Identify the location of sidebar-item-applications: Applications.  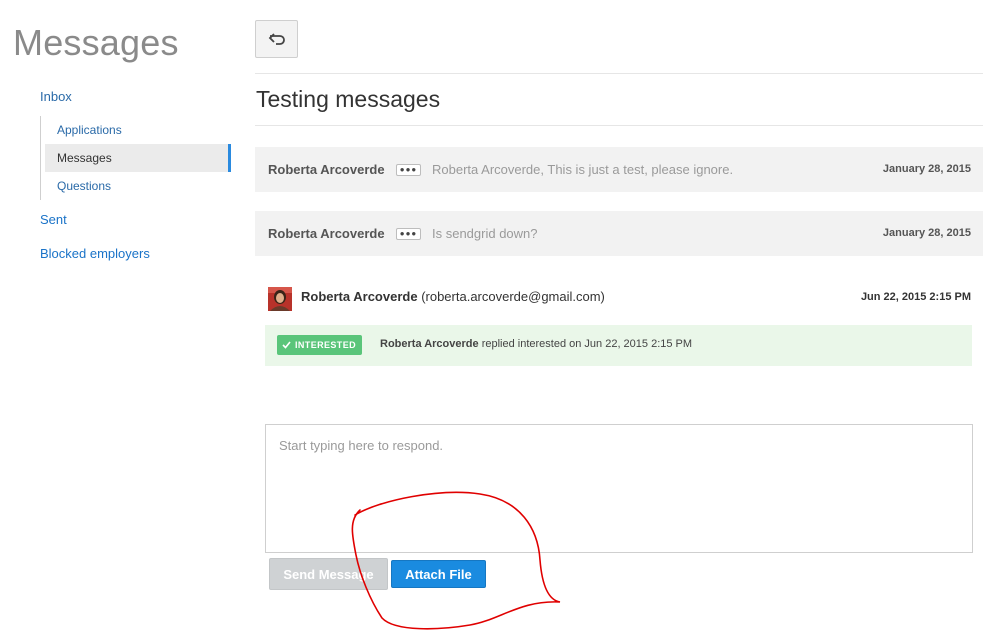
(138, 130).